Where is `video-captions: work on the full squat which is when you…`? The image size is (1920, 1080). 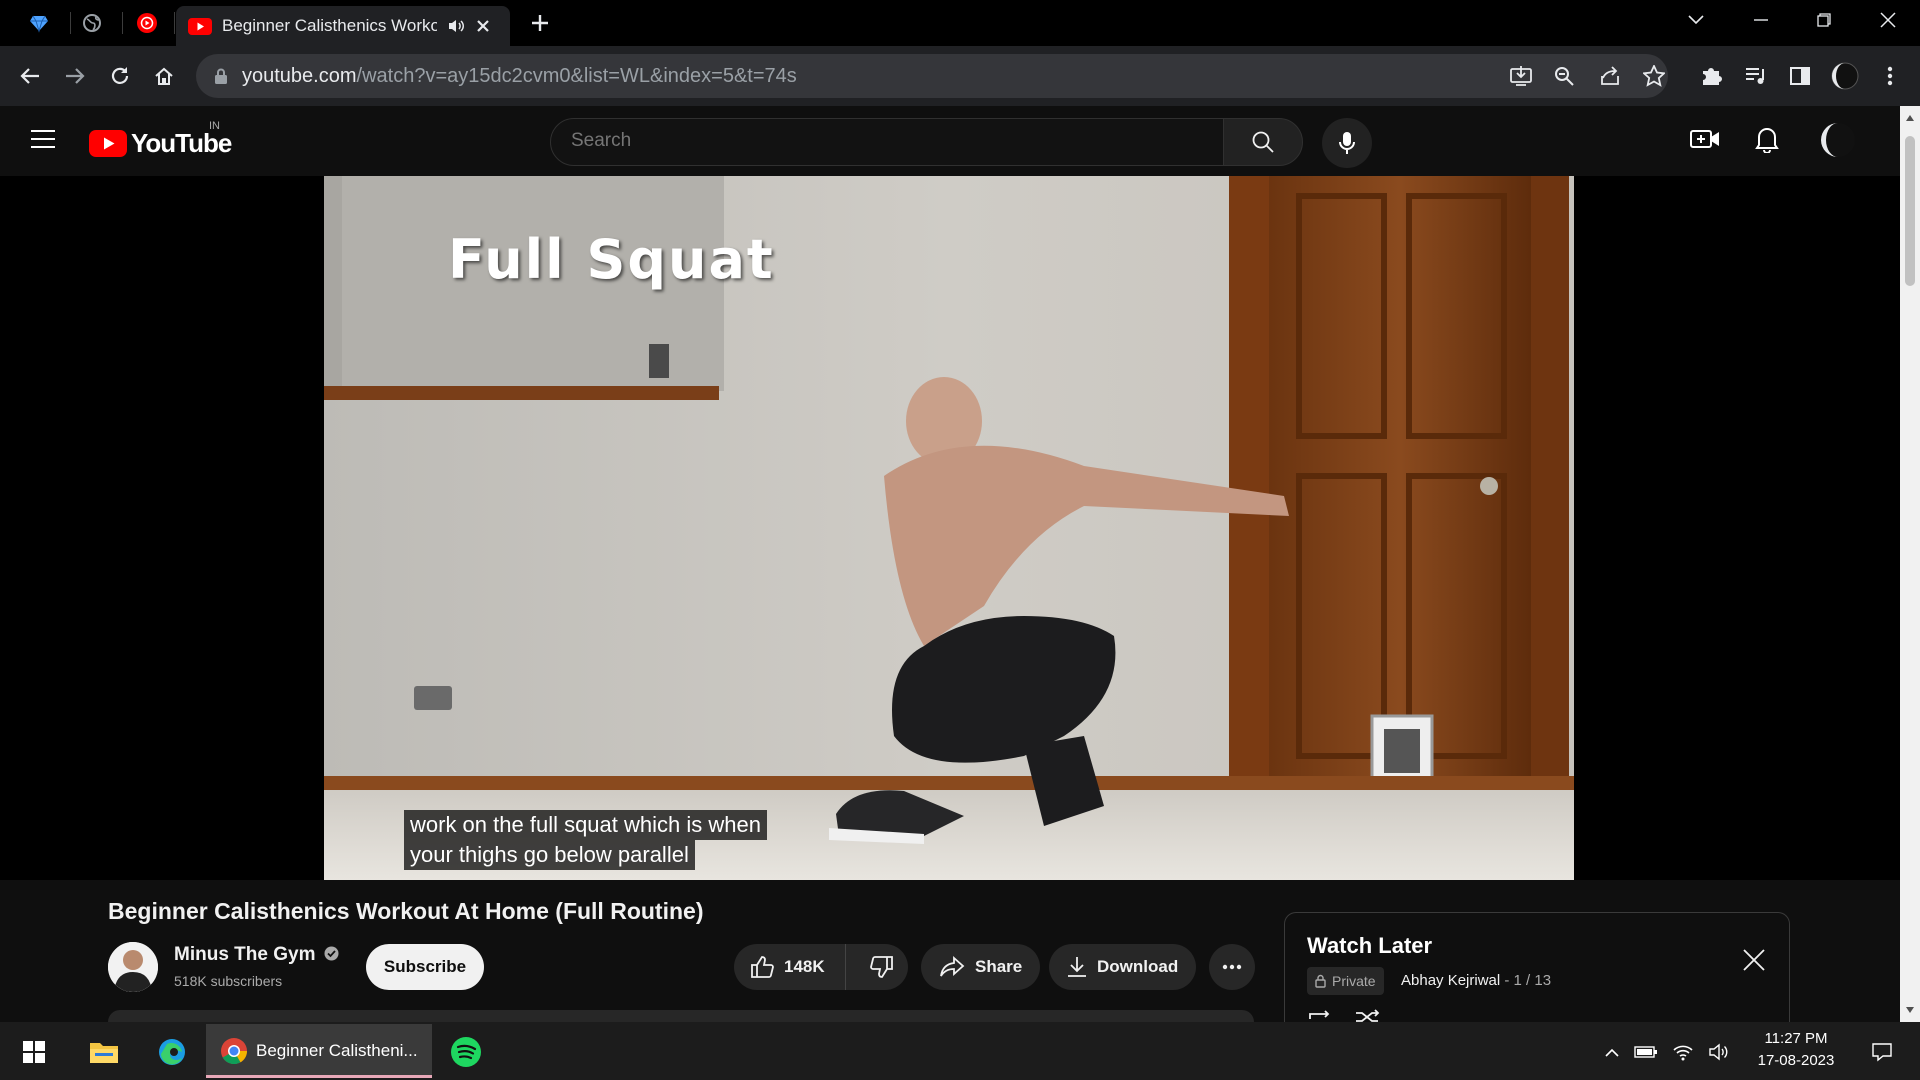
video-captions: work on the full squat which is when you… is located at coordinates (585, 840).